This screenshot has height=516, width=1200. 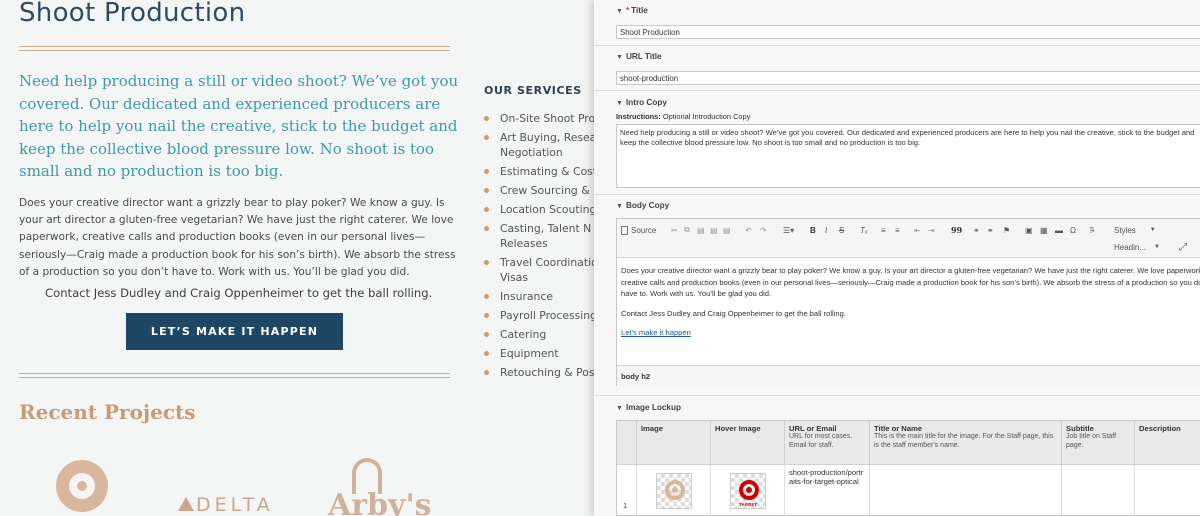 What do you see at coordinates (748, 443) in the screenshot?
I see `column-header: Hover Image` at bounding box center [748, 443].